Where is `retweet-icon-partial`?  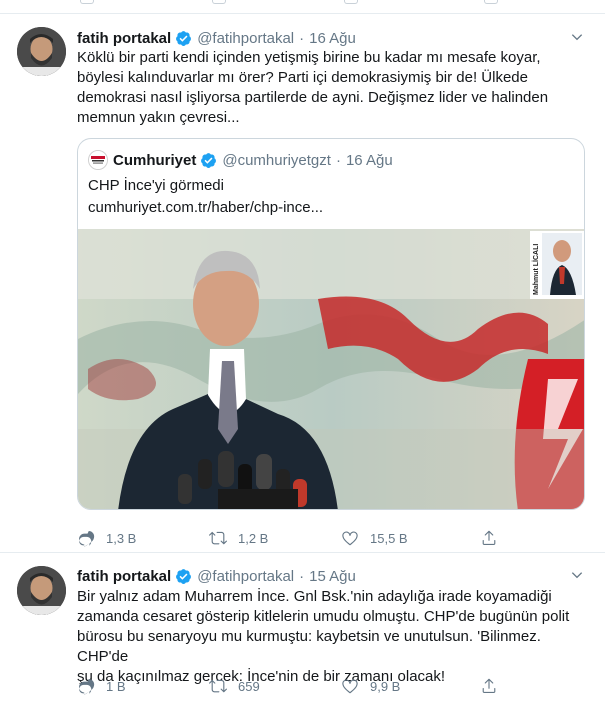 retweet-icon-partial is located at coordinates (219, 2).